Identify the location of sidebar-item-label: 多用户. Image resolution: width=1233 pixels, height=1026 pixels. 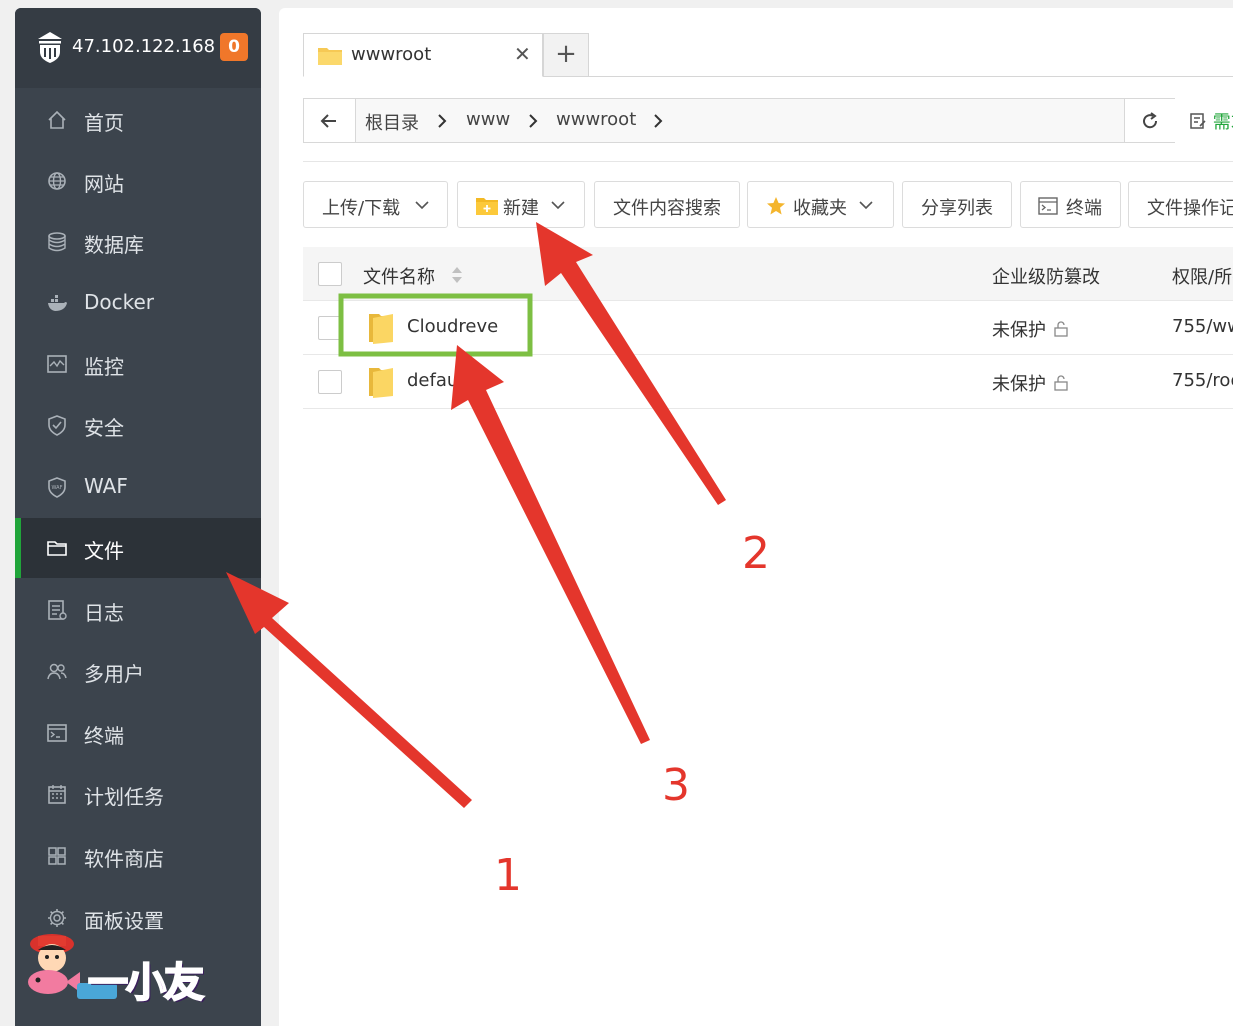
(114, 674).